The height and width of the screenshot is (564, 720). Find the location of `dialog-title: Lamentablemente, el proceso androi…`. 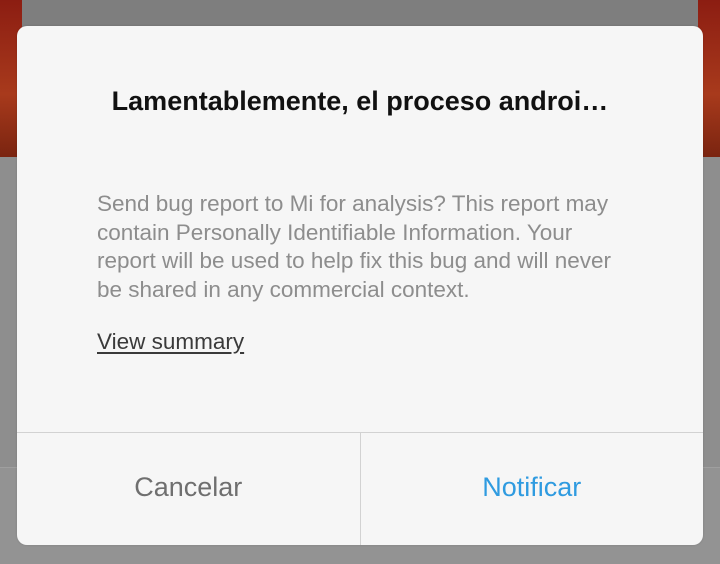

dialog-title: Lamentablemente, el proceso androi… is located at coordinates (360, 101).